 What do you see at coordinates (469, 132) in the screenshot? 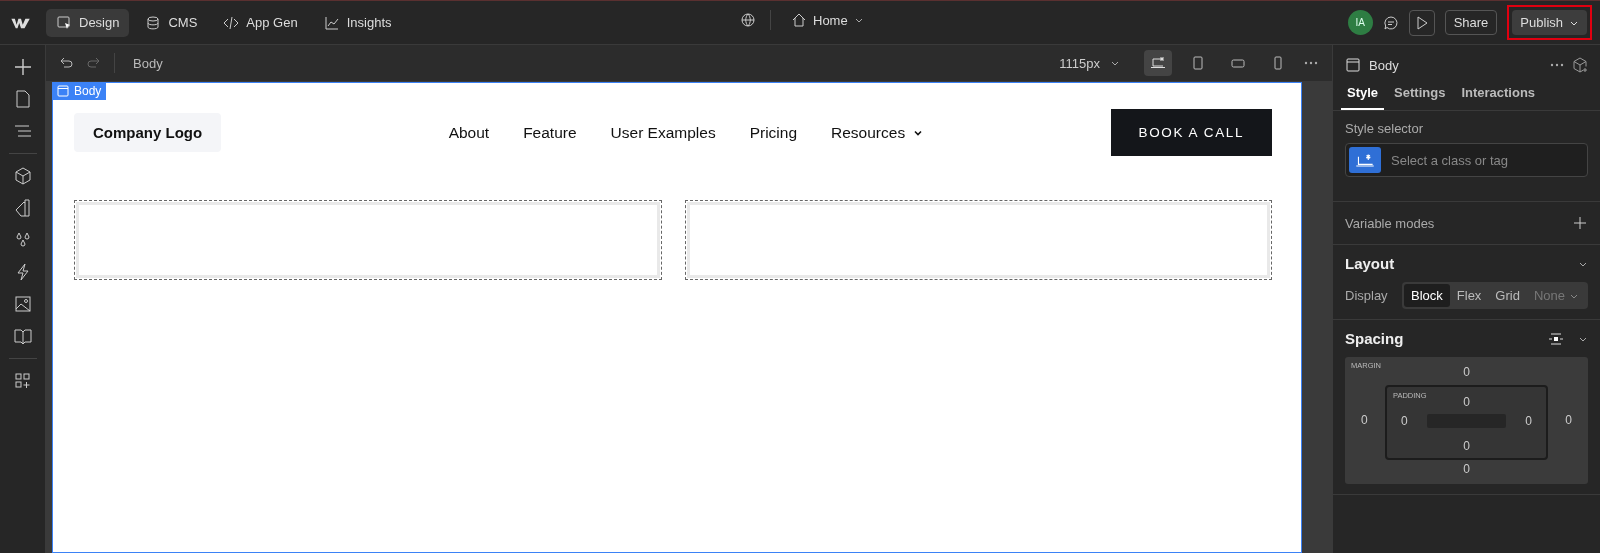
I see `nav-link: About` at bounding box center [469, 132].